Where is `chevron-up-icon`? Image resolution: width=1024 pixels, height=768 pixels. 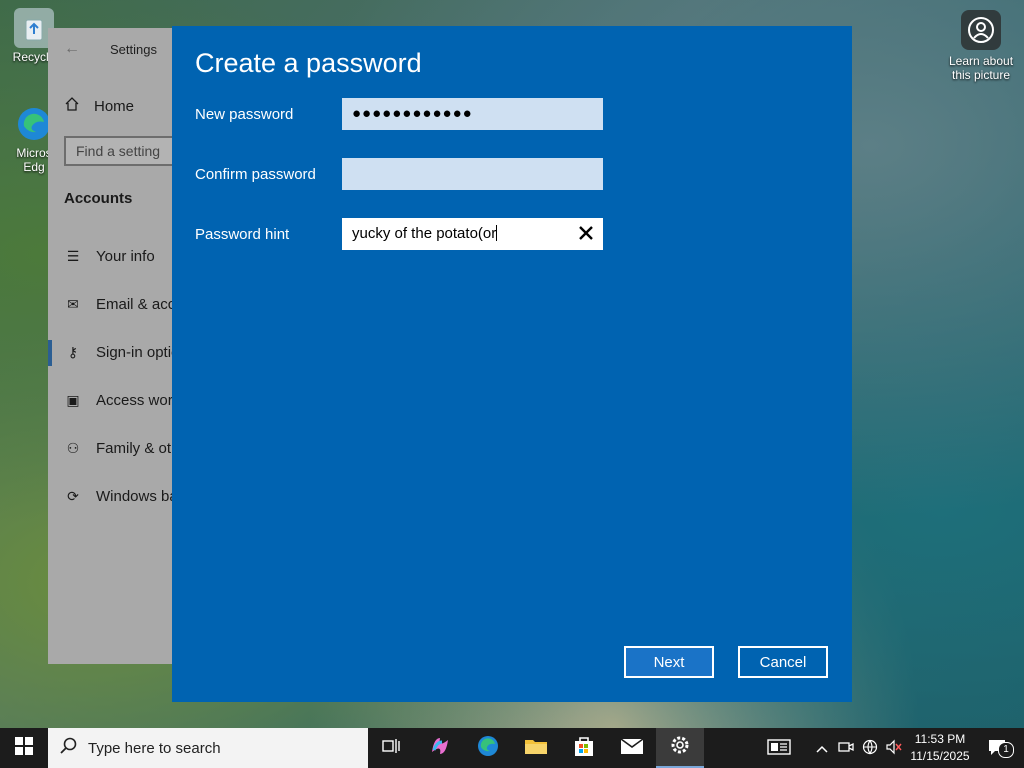 chevron-up-icon is located at coordinates (822, 748).